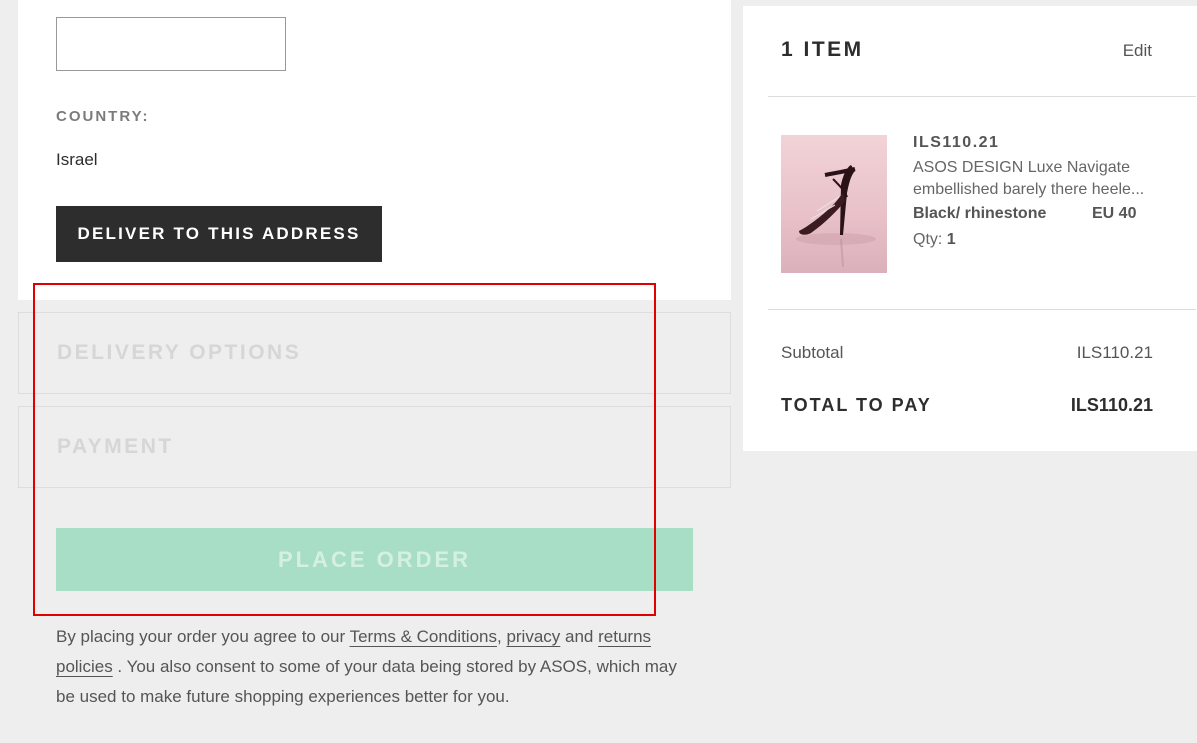 Image resolution: width=1197 pixels, height=743 pixels. I want to click on total-to-pay-value: ILS110.21, so click(1111, 405).